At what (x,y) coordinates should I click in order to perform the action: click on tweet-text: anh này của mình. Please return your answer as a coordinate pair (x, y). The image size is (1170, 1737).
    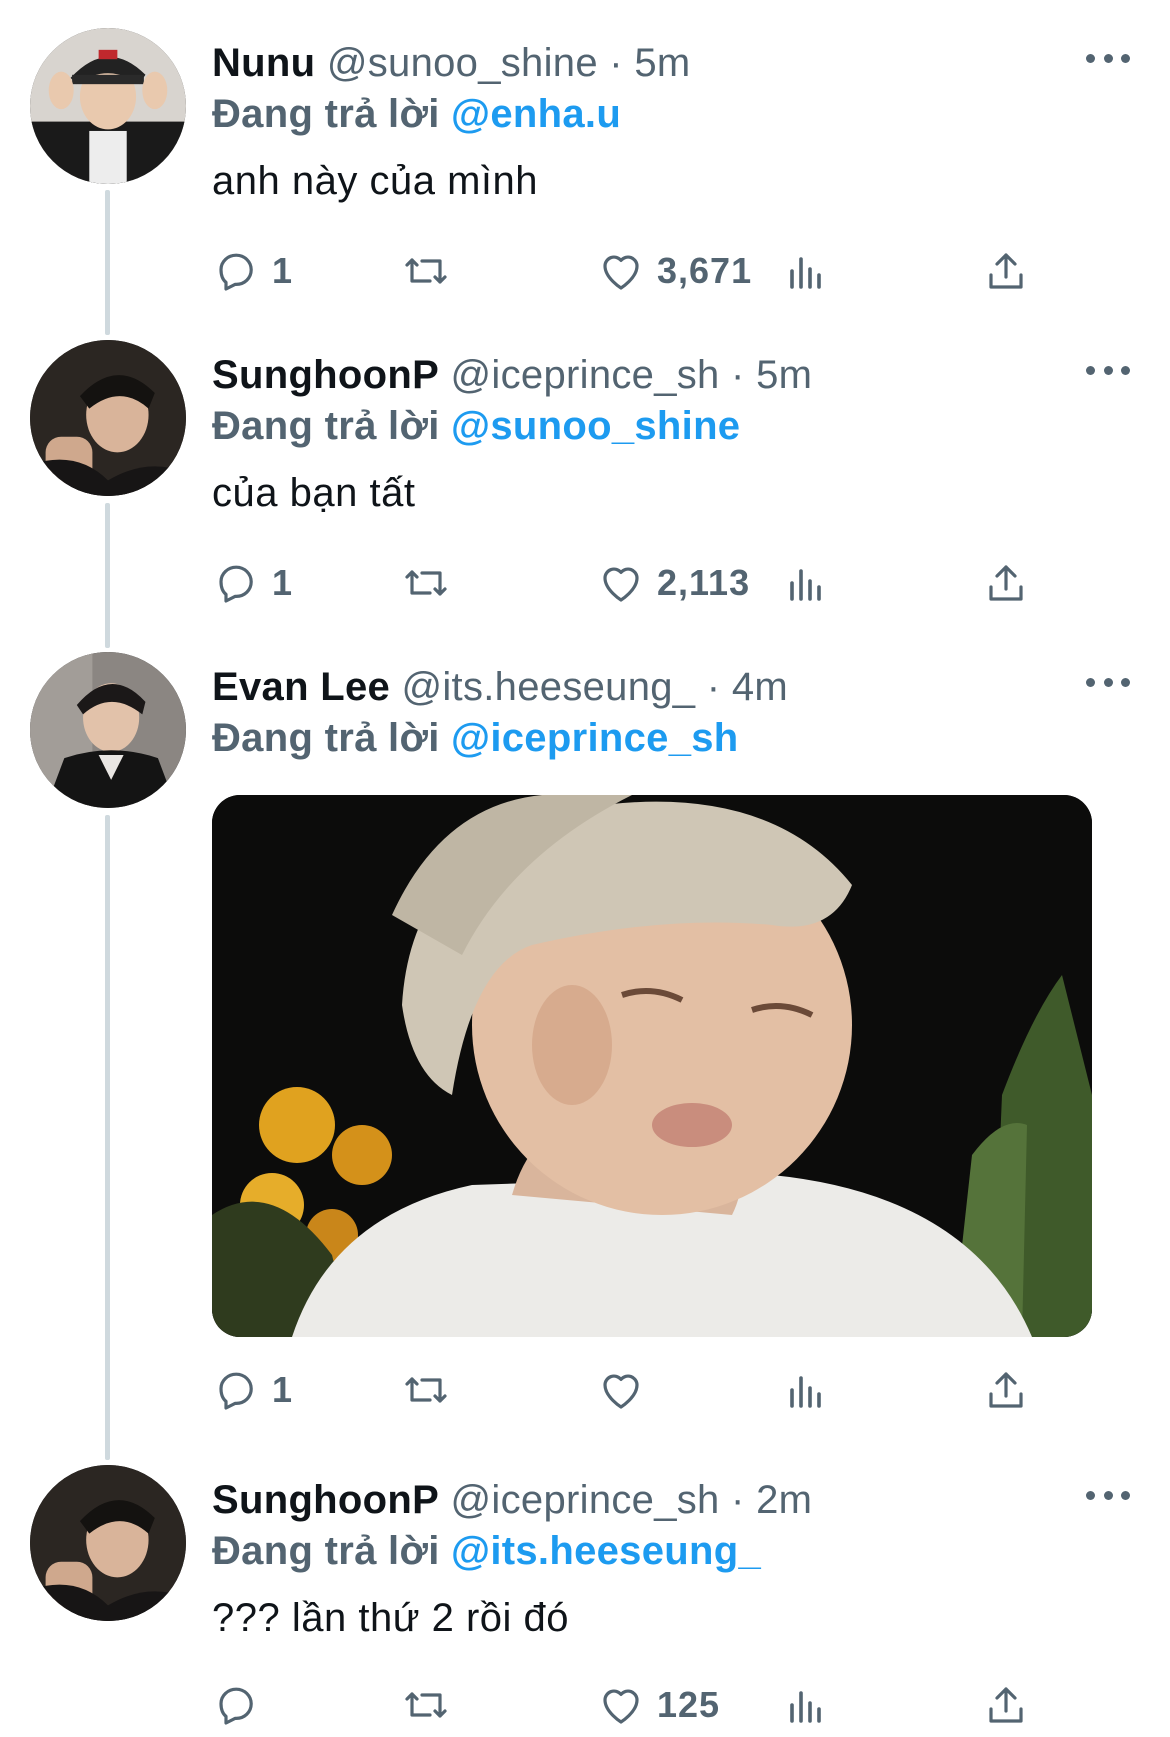
    Looking at the image, I should click on (375, 181).